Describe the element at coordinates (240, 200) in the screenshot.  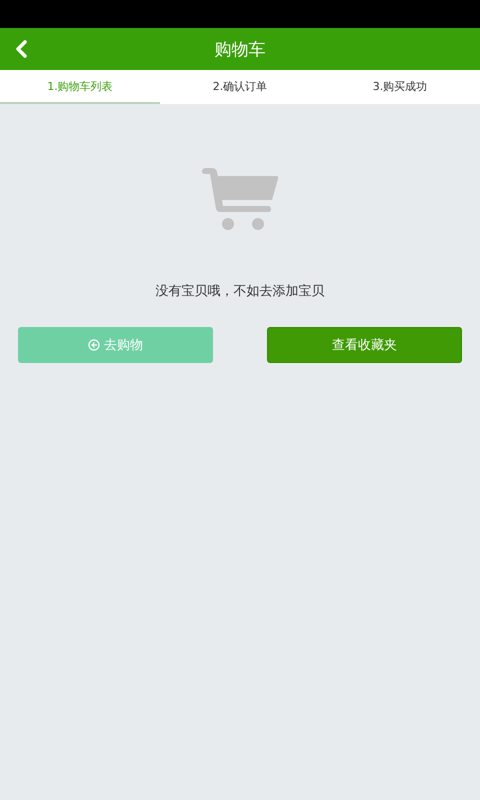
I see `cart-icon` at that location.